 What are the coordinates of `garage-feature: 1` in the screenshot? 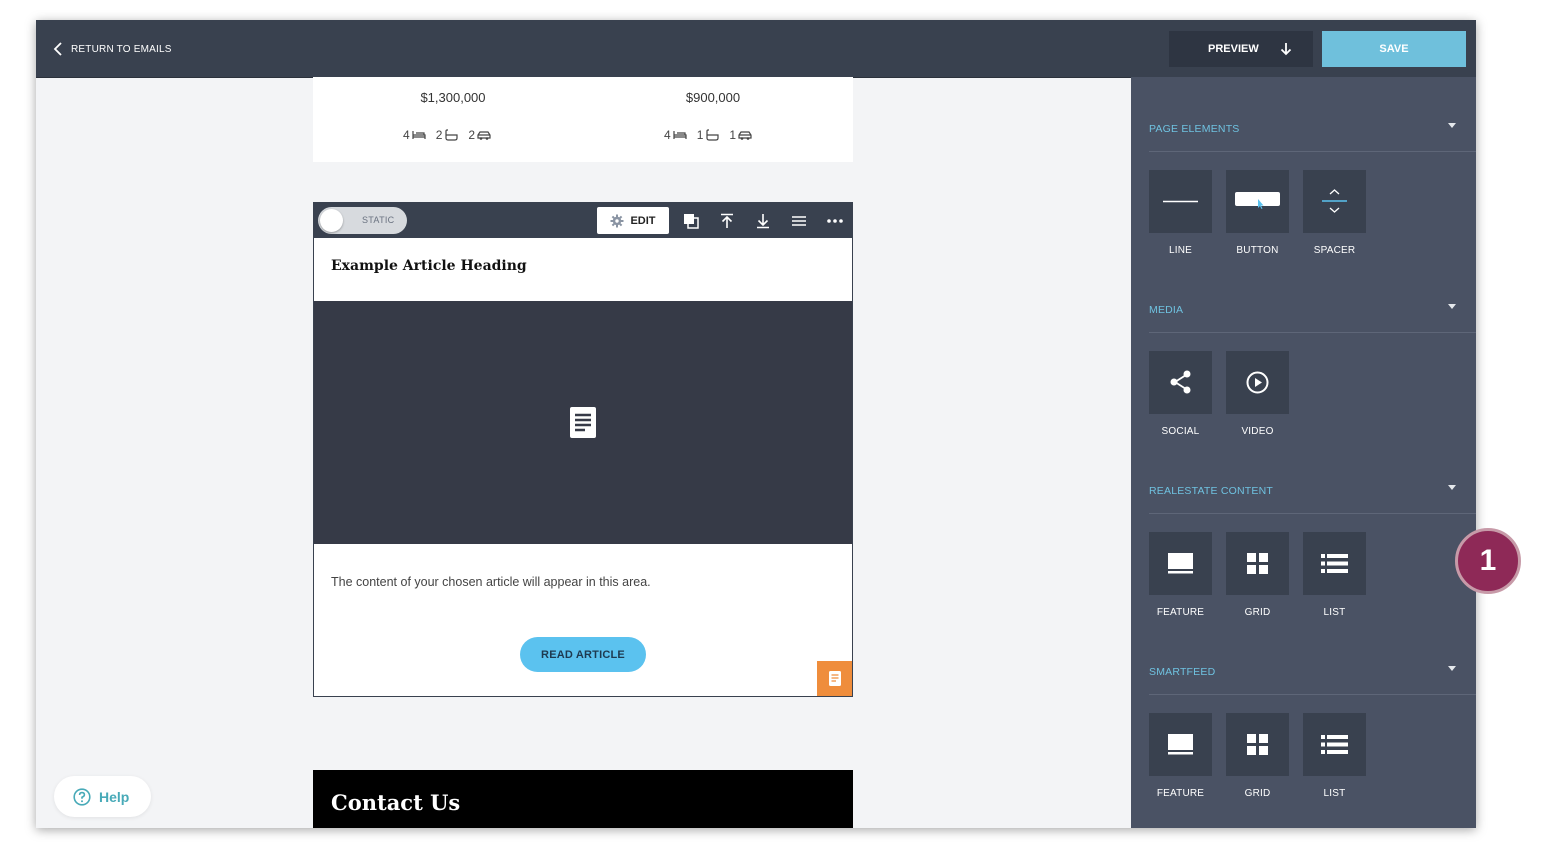 It's located at (740, 135).